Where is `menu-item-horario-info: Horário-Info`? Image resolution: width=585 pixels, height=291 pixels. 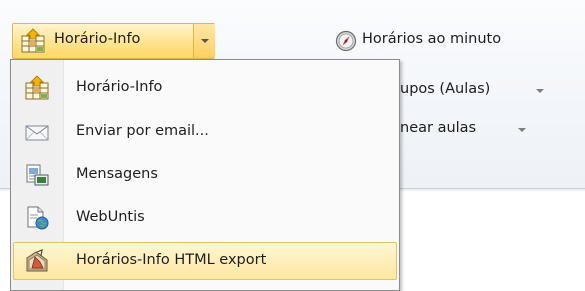 menu-item-horario-info: Horário-Info is located at coordinates (205, 88).